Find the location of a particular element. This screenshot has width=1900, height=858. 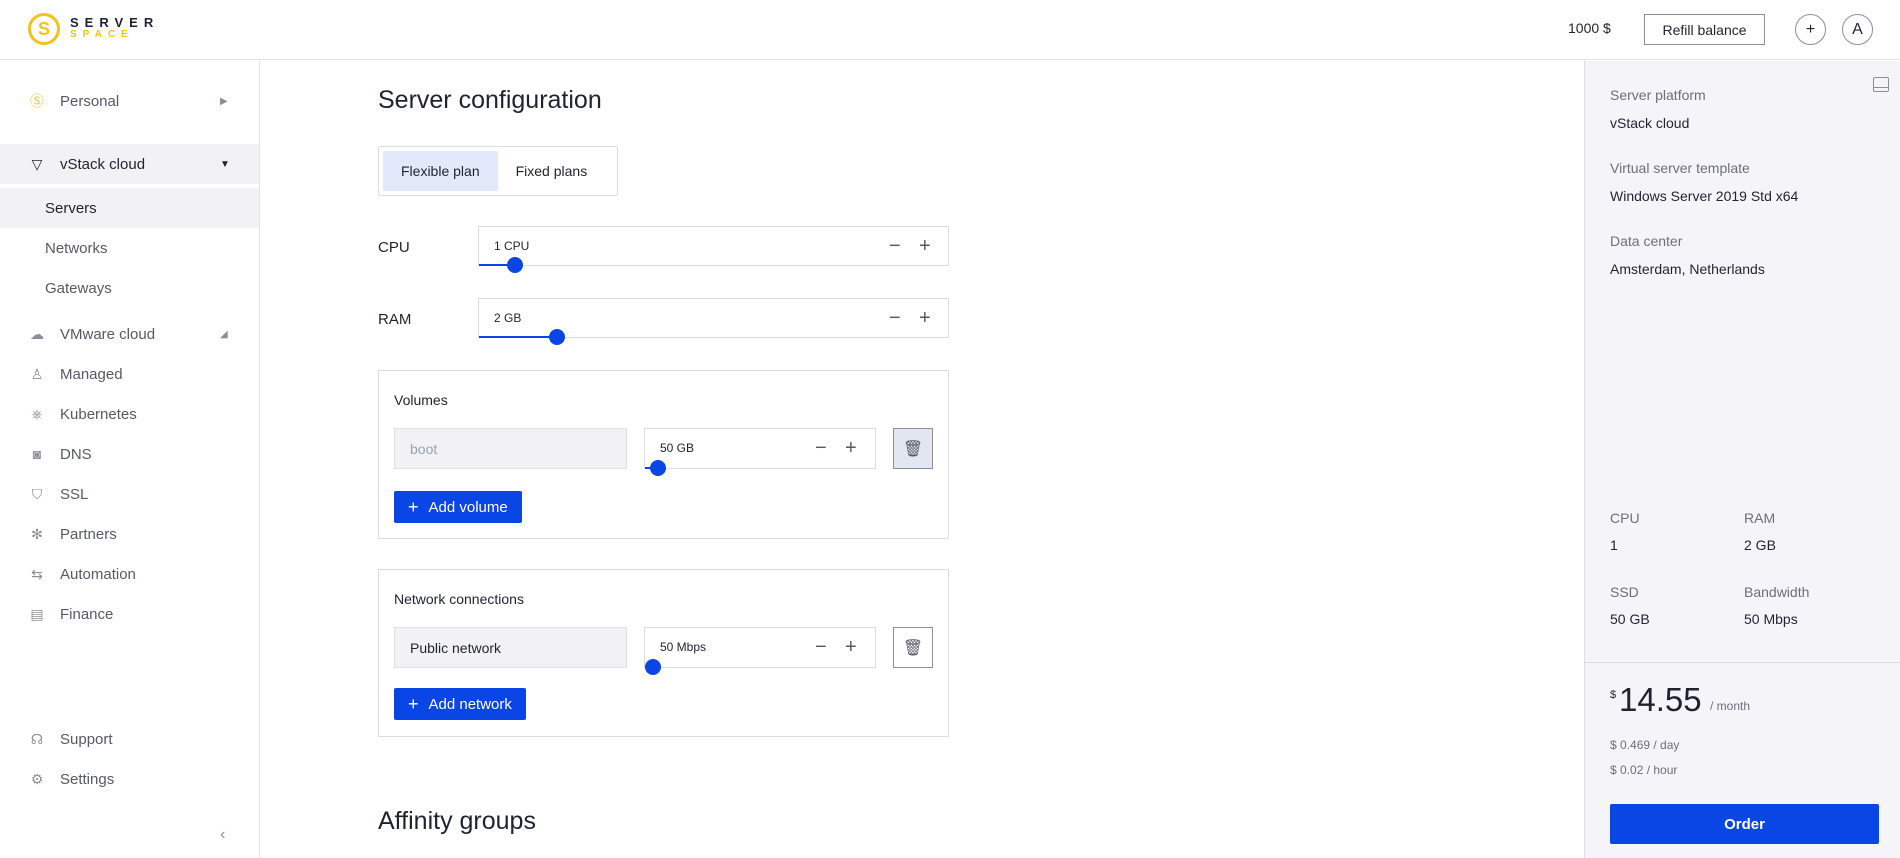

price-currency: $ is located at coordinates (1613, 695).